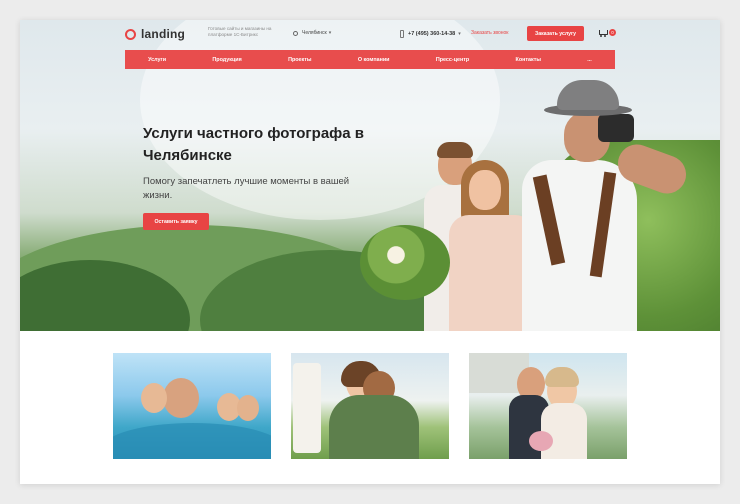 The image size is (740, 504). Describe the element at coordinates (489, 33) in the screenshot. I see `callback-link: Заказать звонок` at that location.